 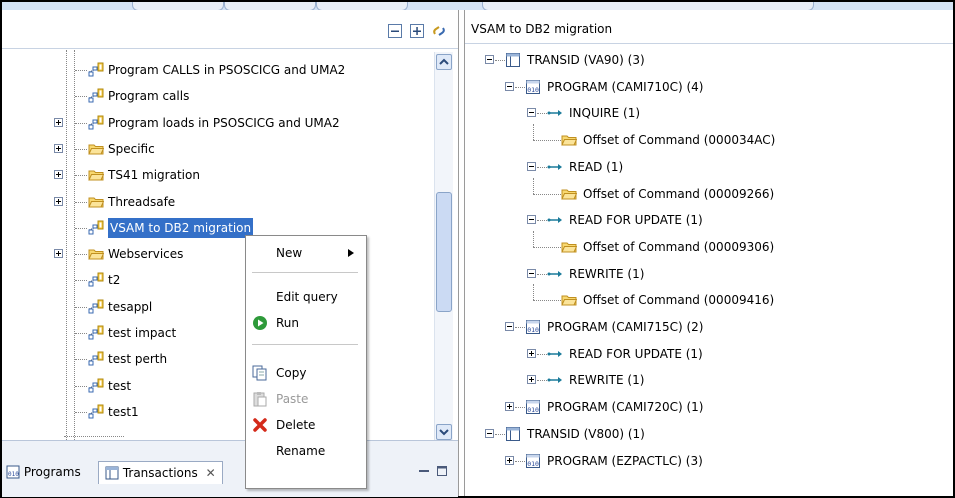 I want to click on menu-item-rename: Rename, so click(x=305, y=451).